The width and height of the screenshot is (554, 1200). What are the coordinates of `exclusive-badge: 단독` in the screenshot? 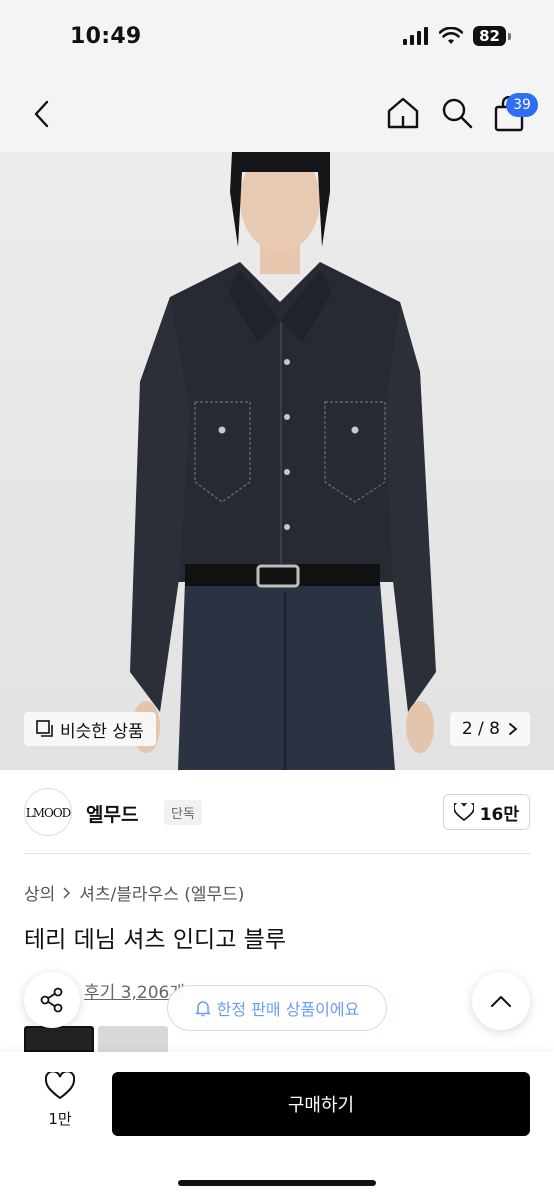 It's located at (183, 812).